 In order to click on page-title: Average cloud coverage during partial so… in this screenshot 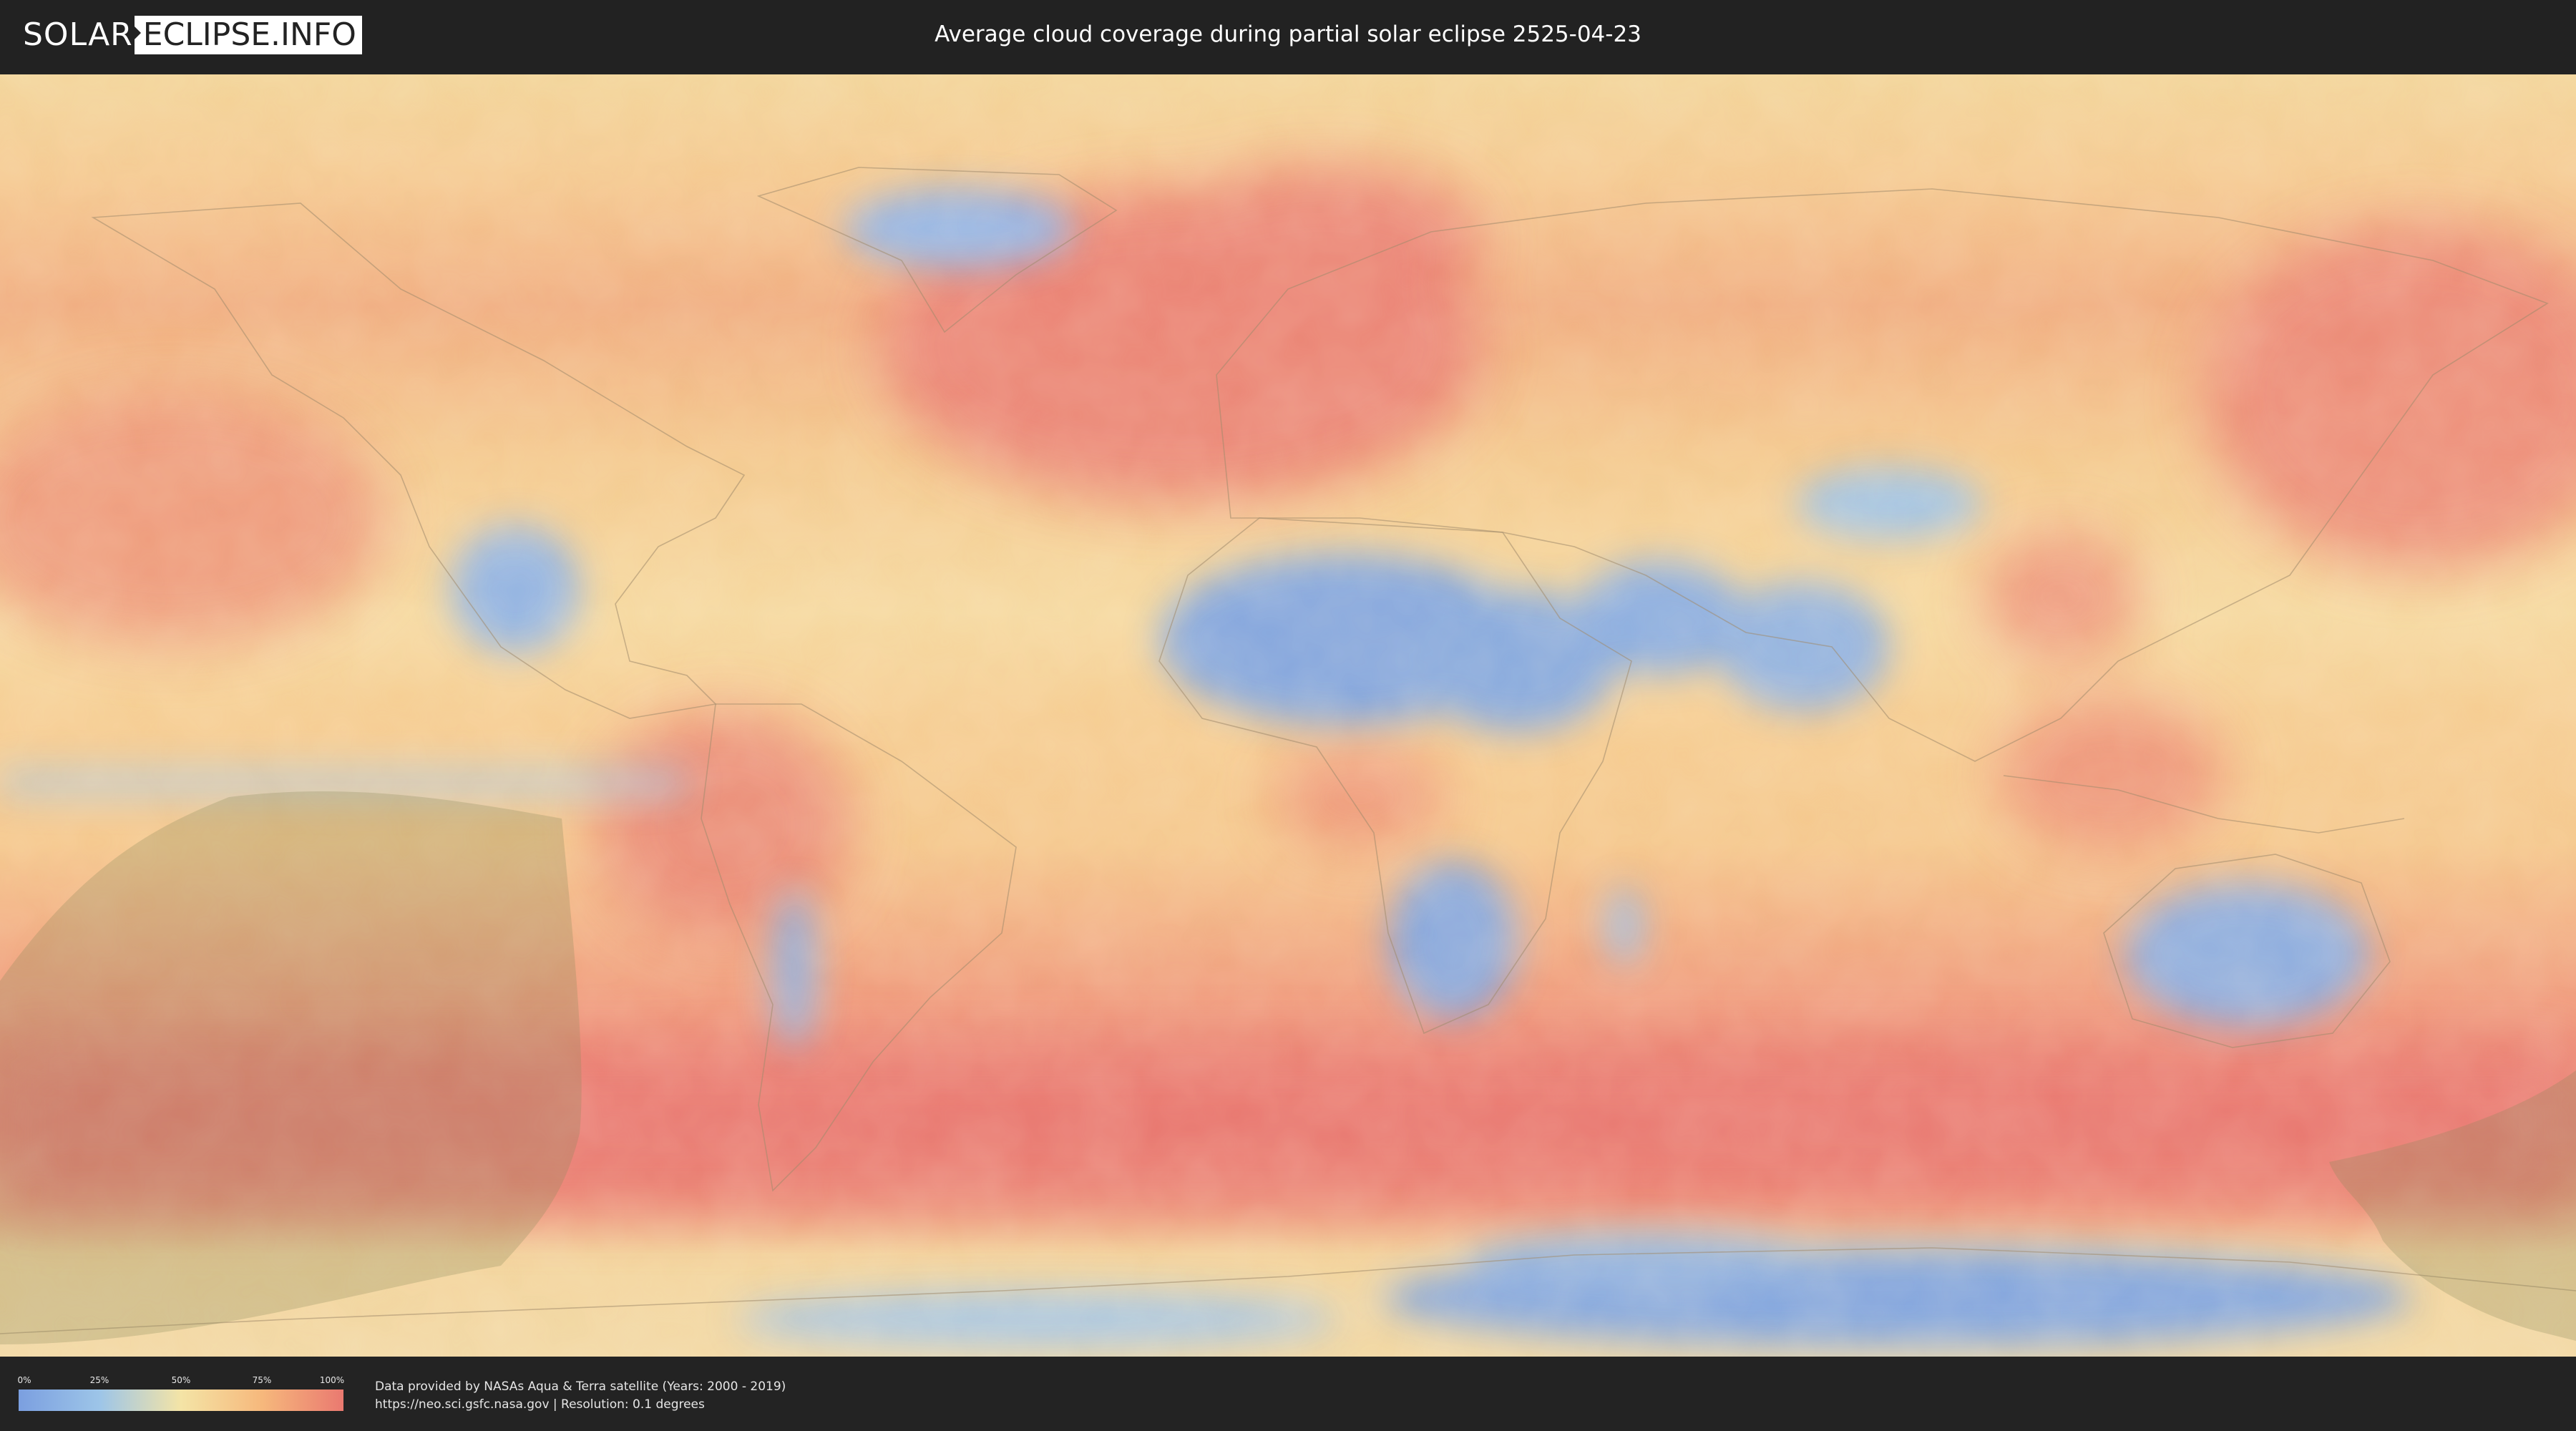, I will do `click(1288, 34)`.